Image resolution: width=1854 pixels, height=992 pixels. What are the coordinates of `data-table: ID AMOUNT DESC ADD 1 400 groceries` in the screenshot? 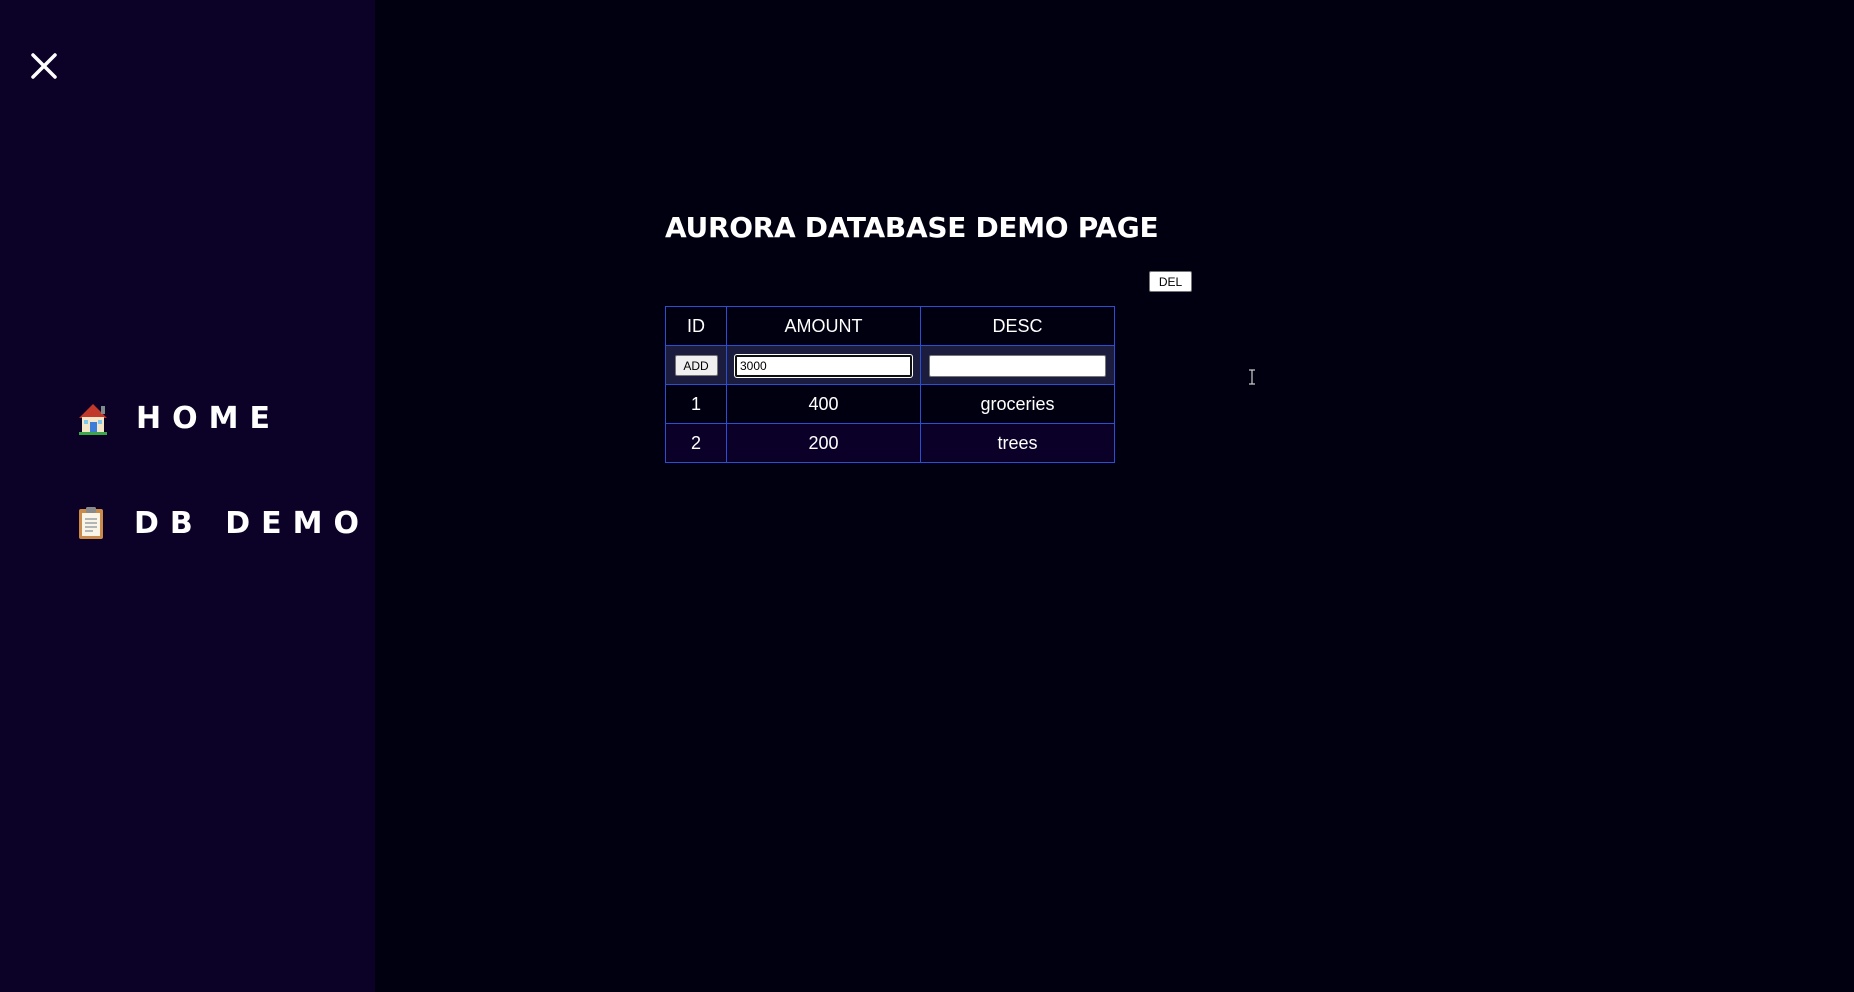 It's located at (890, 384).